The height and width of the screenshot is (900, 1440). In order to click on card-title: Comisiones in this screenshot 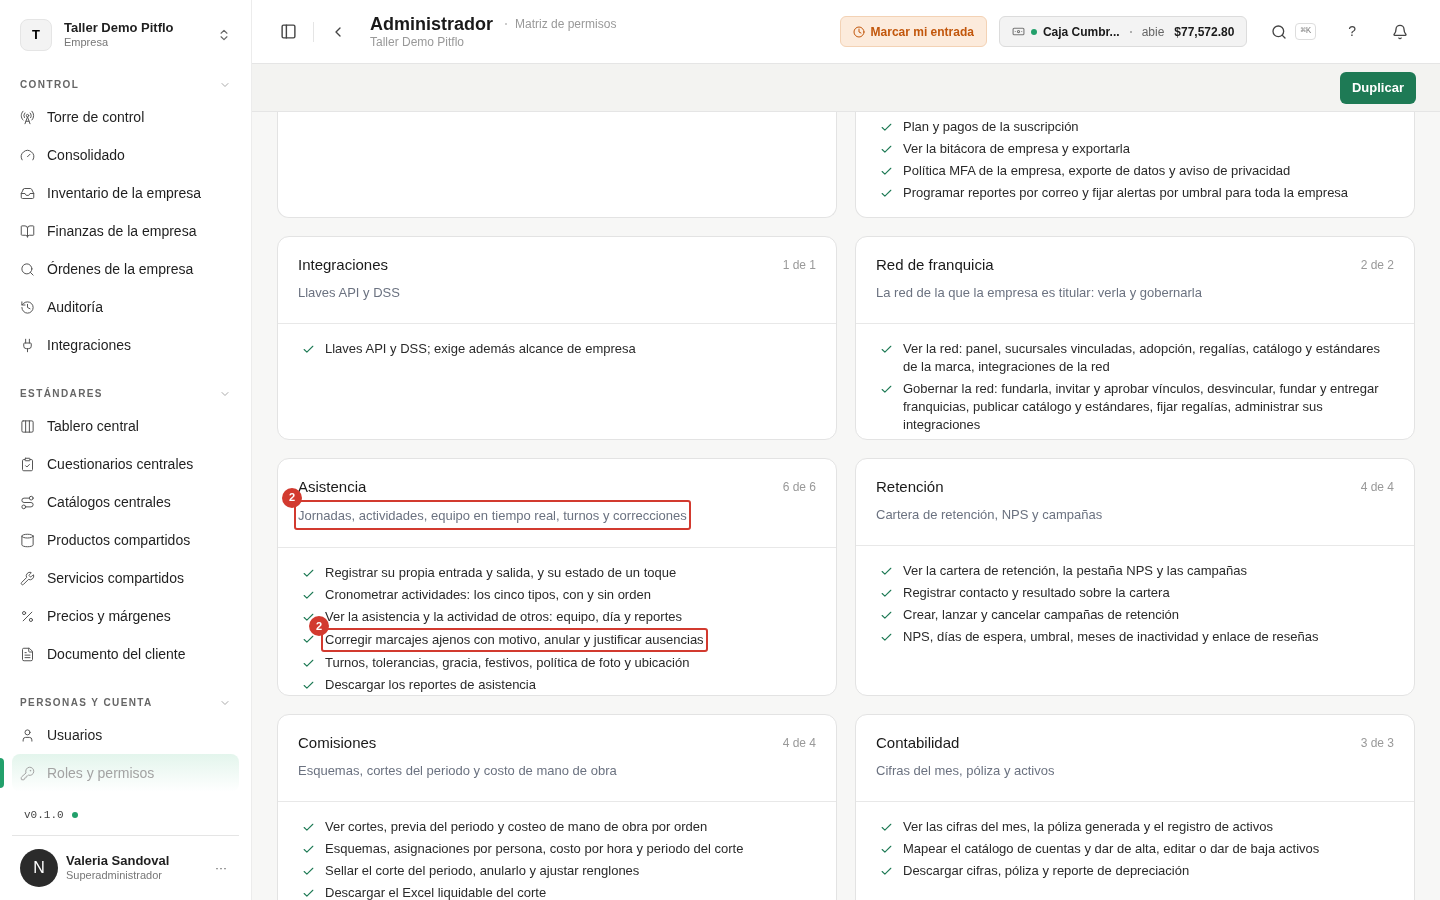, I will do `click(338, 743)`.